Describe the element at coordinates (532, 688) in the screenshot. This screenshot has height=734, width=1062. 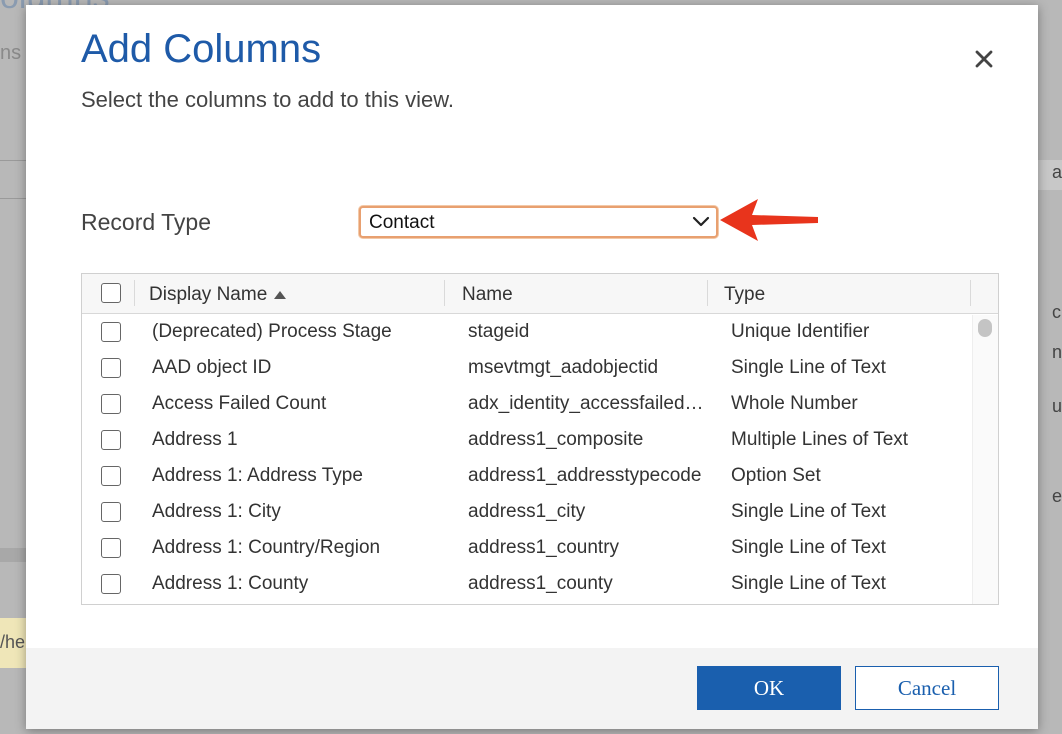
I see `dialog-footer: OK Cancel` at that location.